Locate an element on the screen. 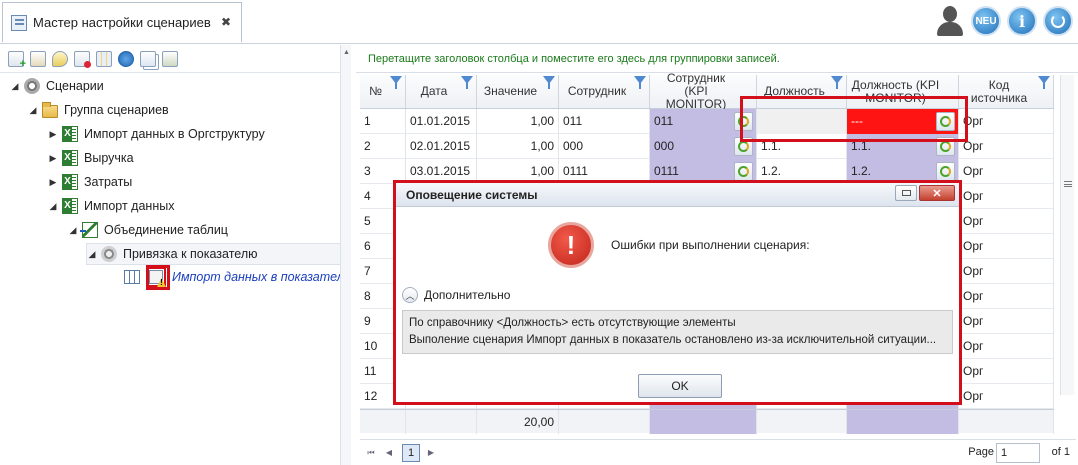  link-gear-icon is located at coordinates (109, 254).